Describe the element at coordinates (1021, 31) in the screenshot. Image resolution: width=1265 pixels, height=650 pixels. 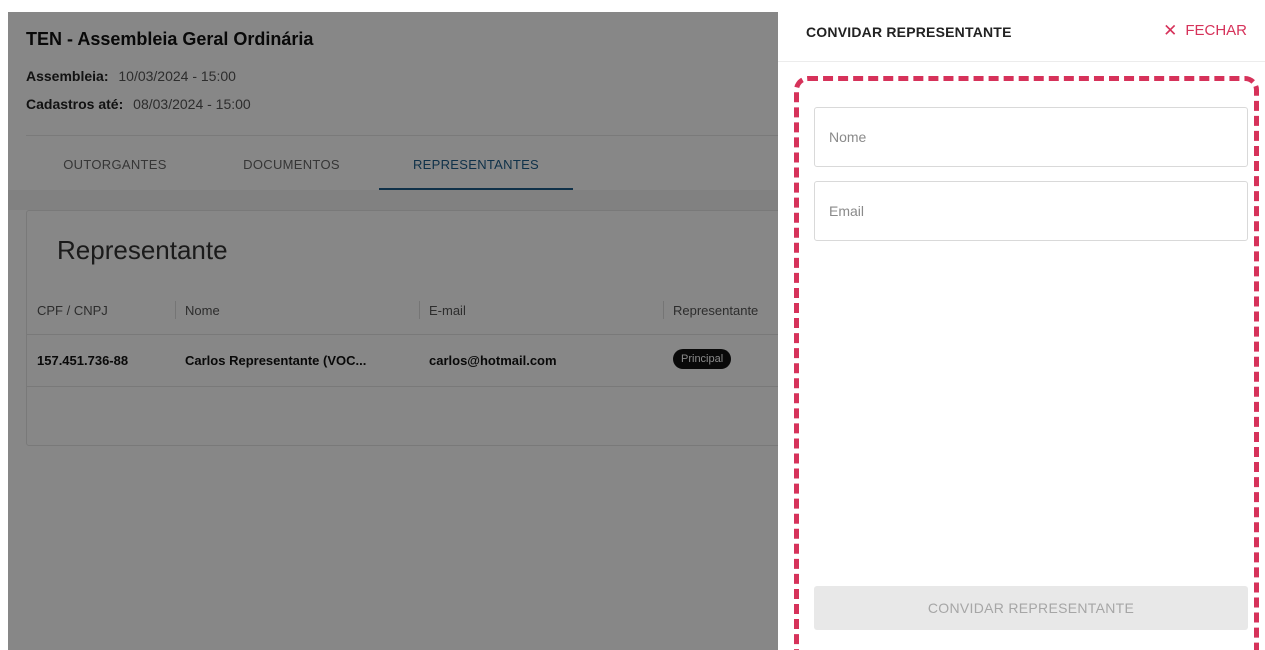
I see `panel-header: CONVIDAR REPRESENTANTE ✕ FECHAR` at that location.